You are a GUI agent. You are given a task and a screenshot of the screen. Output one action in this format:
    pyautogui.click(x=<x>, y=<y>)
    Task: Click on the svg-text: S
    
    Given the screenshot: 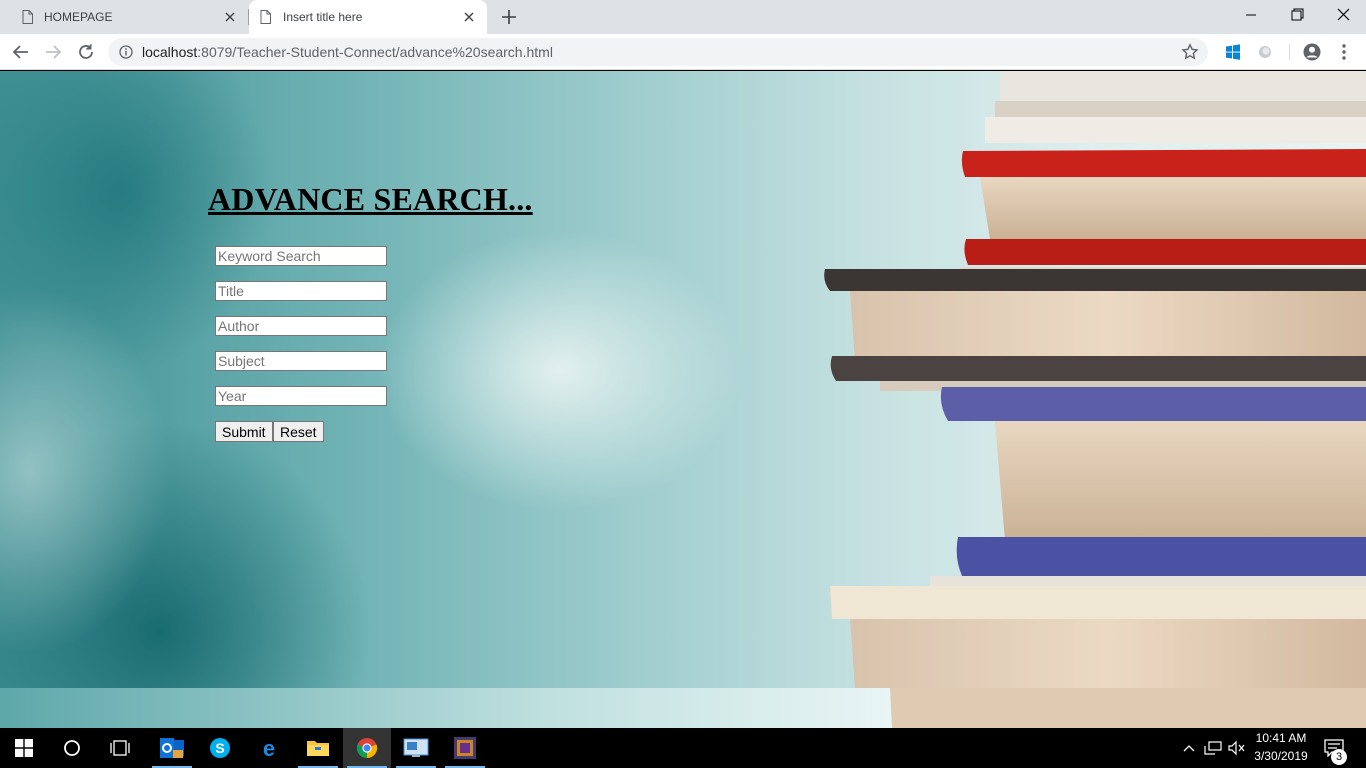 What is the action you would take?
    pyautogui.click(x=219, y=748)
    